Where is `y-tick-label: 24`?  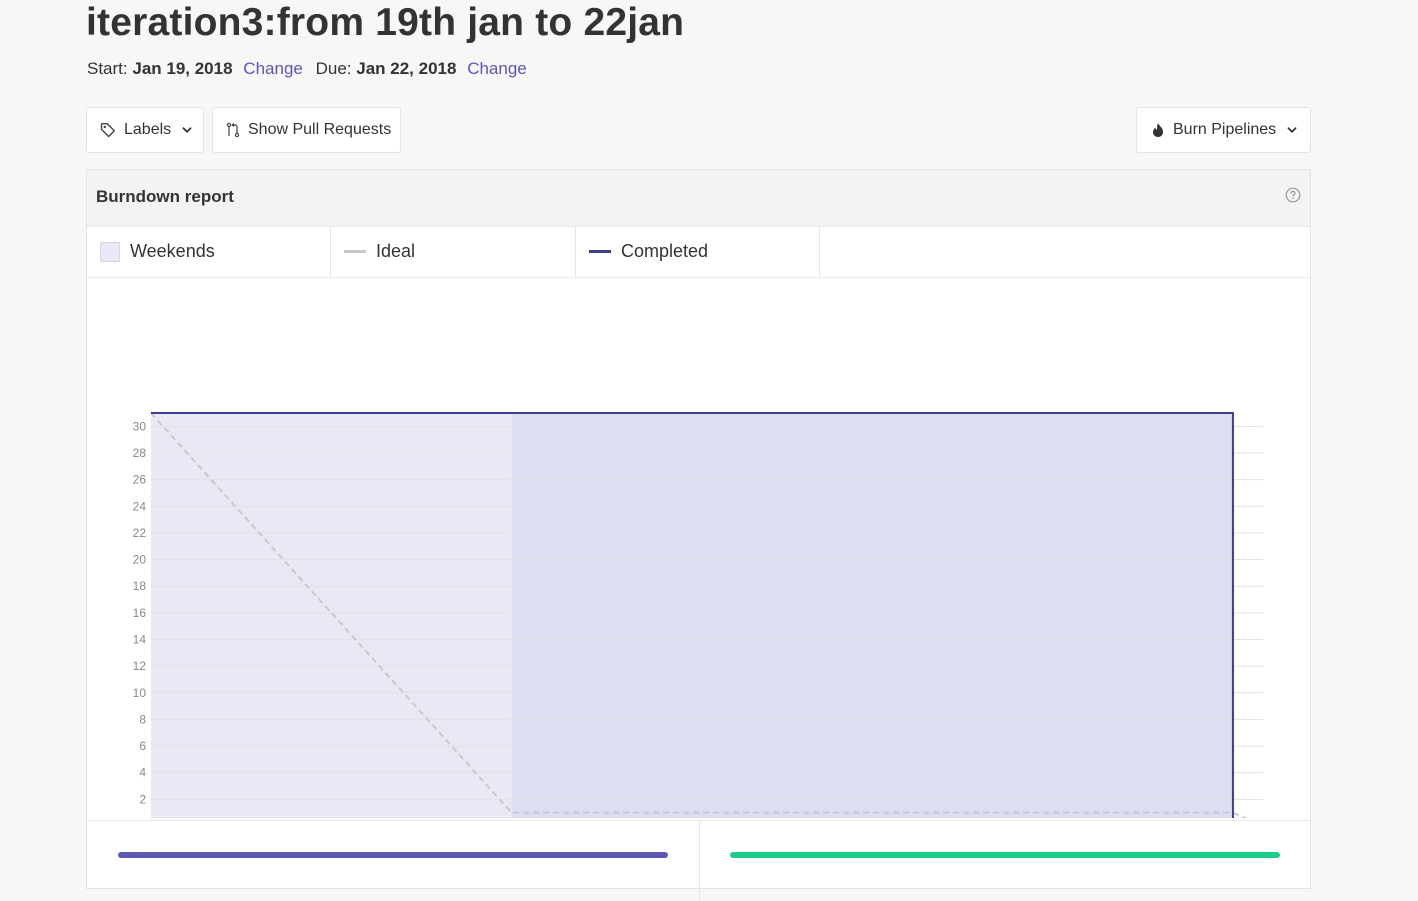
y-tick-label: 24 is located at coordinates (140, 506).